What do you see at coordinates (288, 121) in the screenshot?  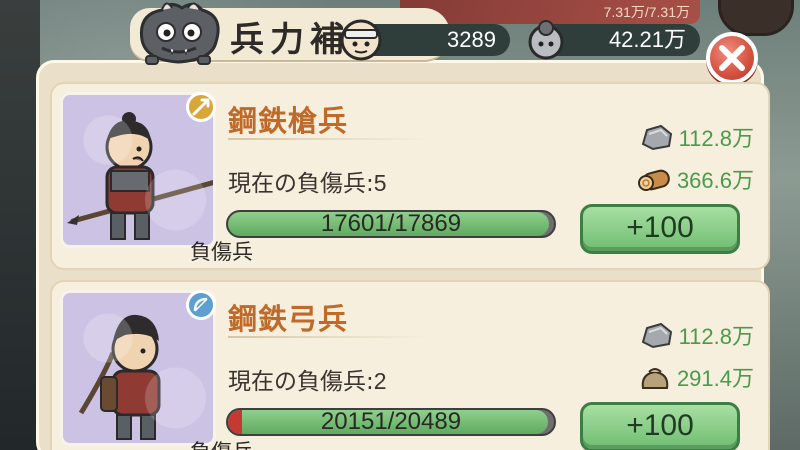 I see `unit-name: 鋼鉄槍兵` at bounding box center [288, 121].